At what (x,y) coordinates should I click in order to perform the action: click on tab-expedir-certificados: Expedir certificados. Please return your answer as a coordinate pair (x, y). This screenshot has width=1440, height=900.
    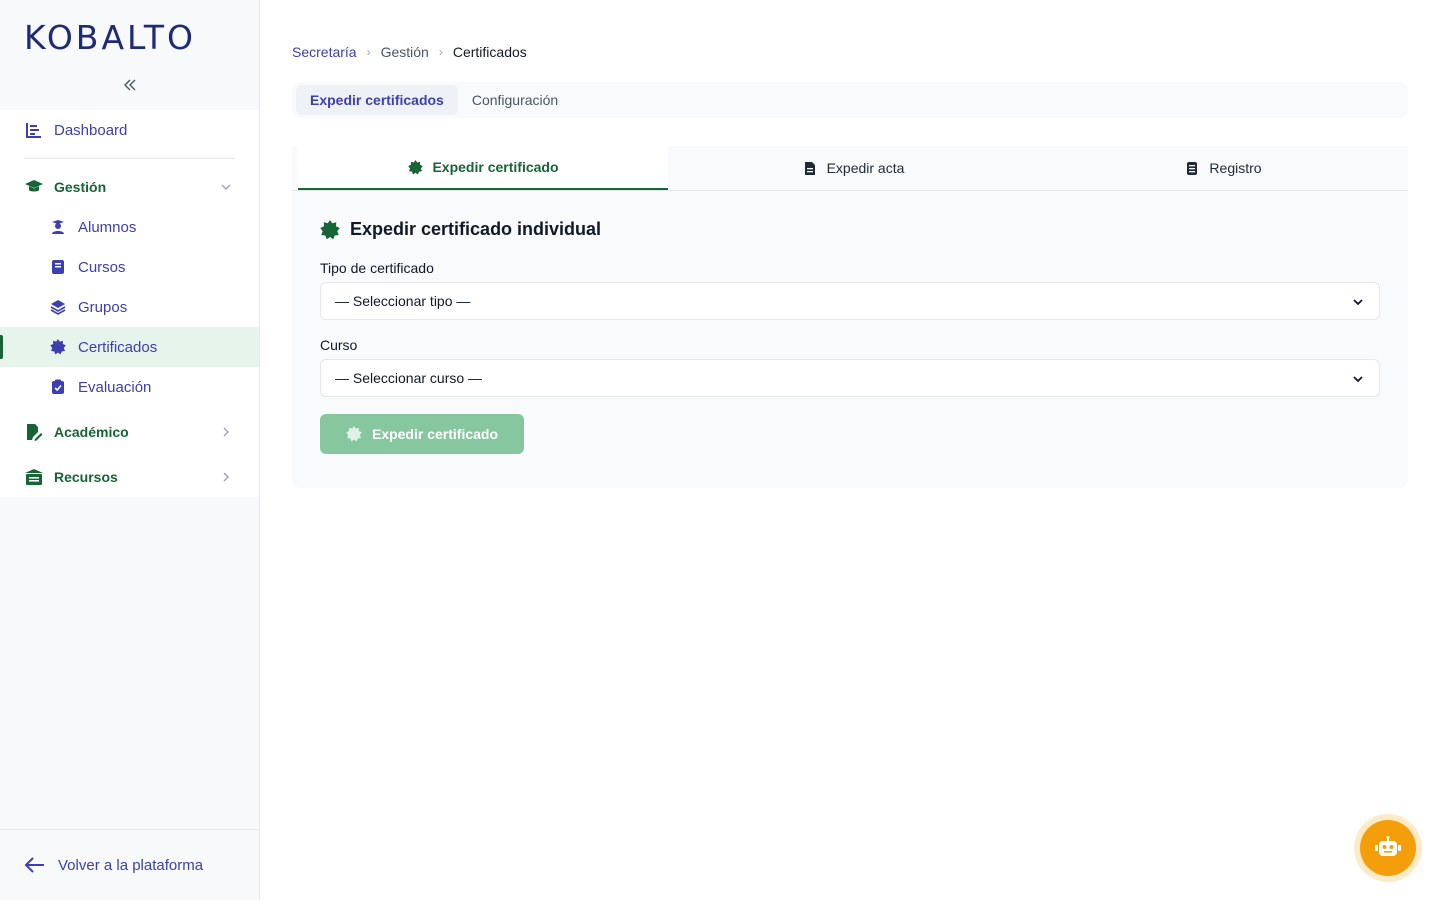
    Looking at the image, I should click on (377, 100).